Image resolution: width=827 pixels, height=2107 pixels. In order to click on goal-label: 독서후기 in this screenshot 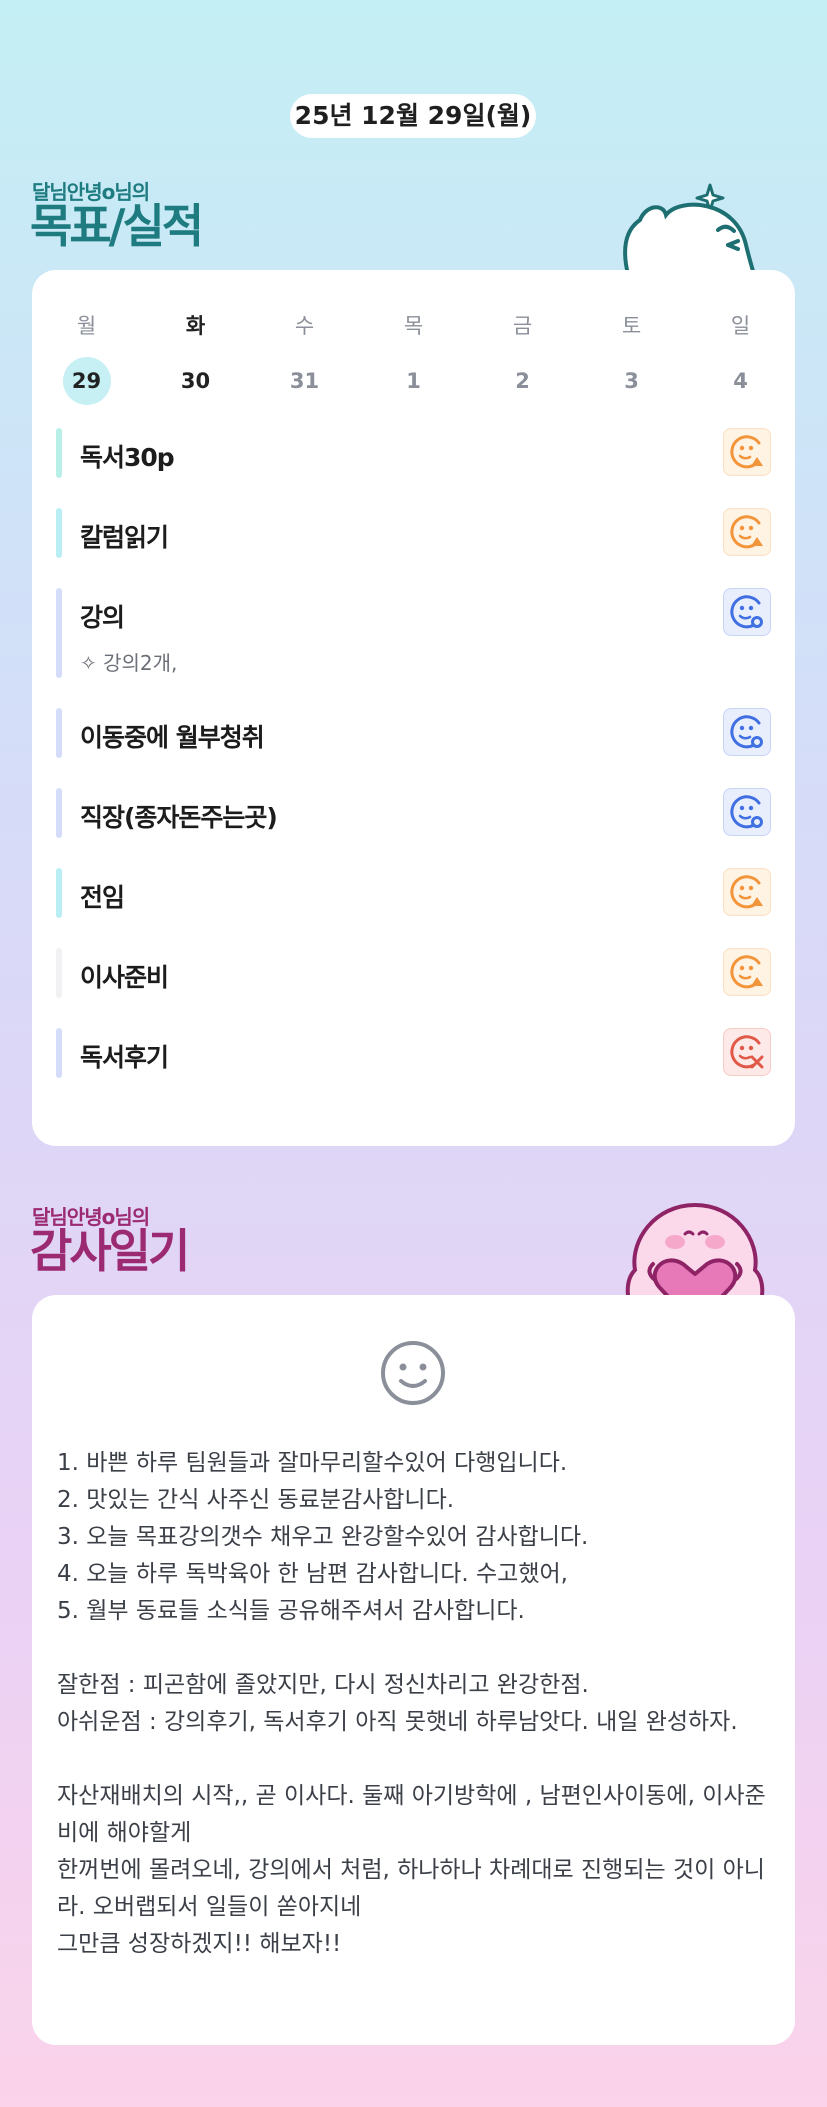, I will do `click(124, 1057)`.